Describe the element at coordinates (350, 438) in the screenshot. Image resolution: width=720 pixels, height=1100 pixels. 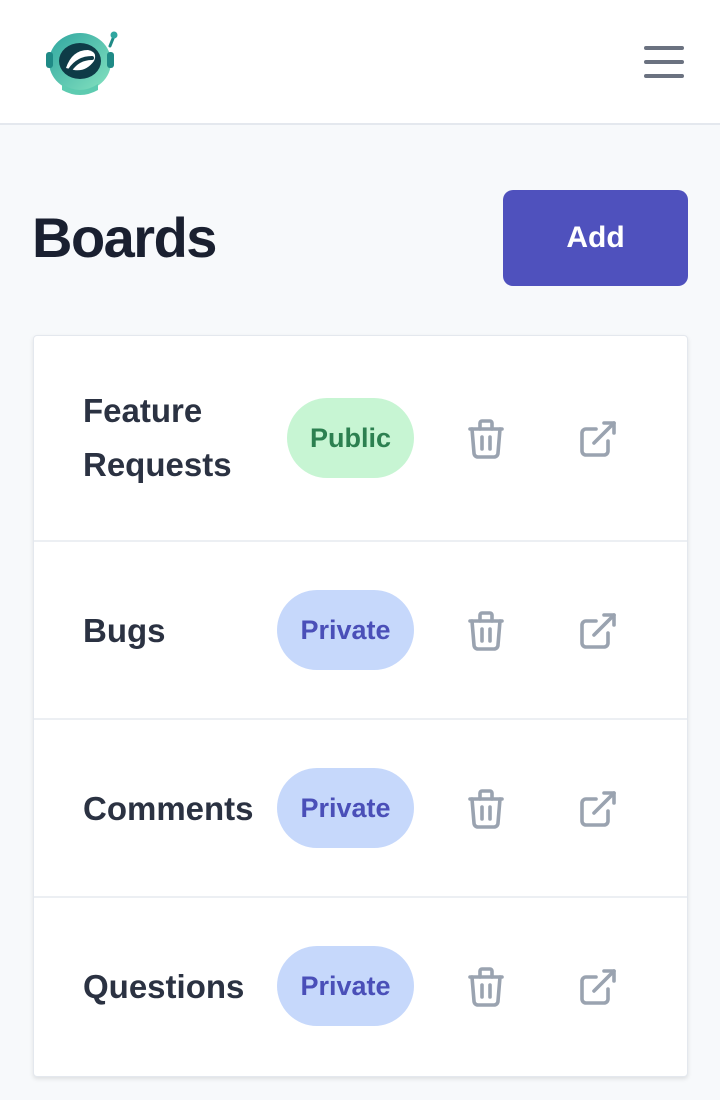
I see `visibility-badge: Public` at that location.